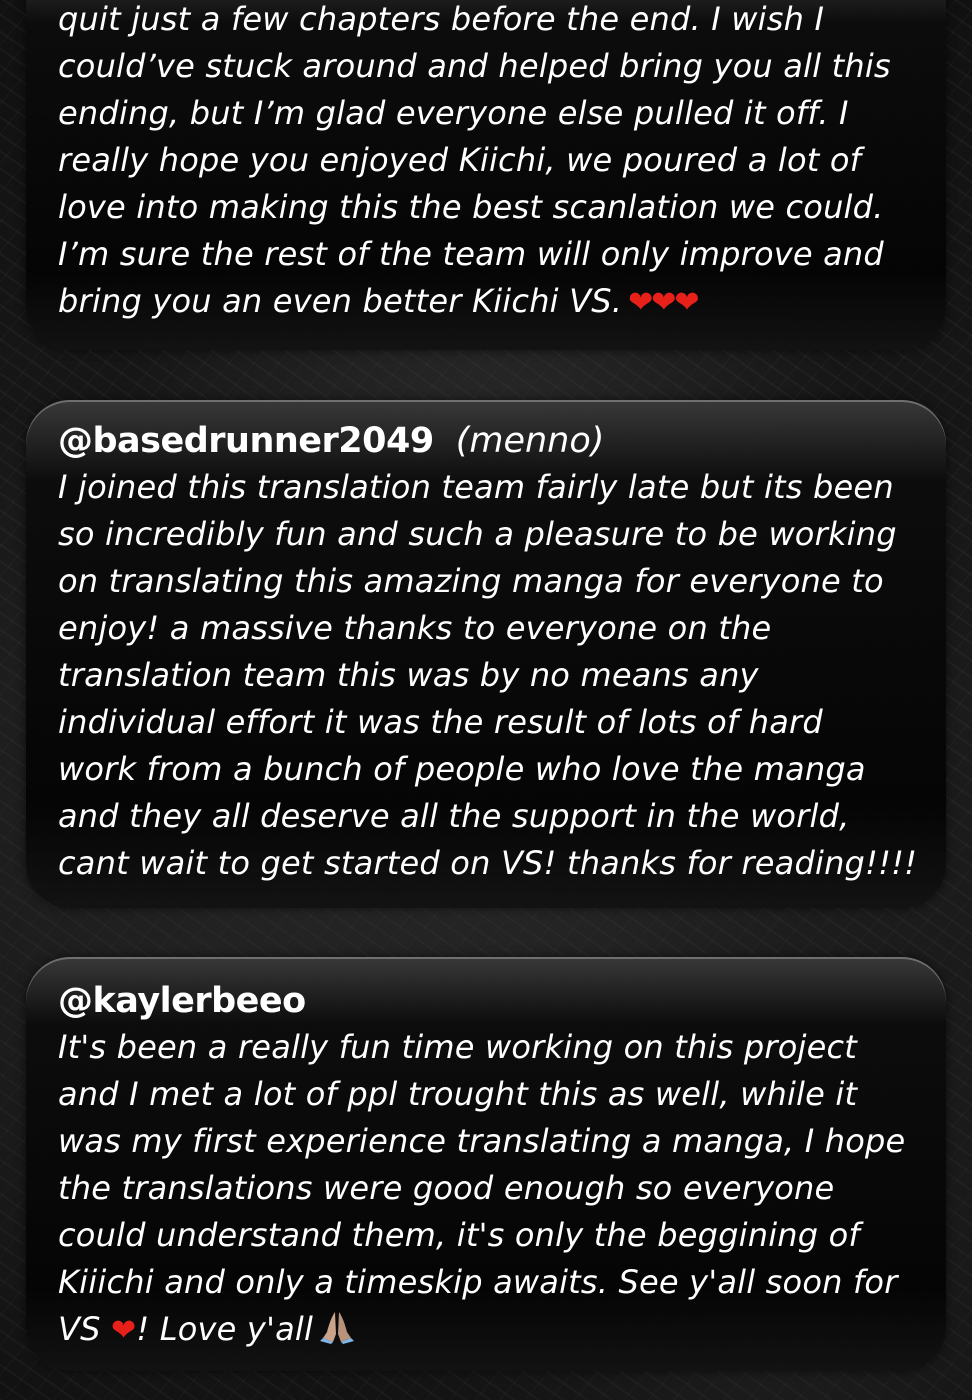 This screenshot has width=972, height=1400. Describe the element at coordinates (530, 441) in the screenshot. I see `author-nickname: (menno)` at that location.